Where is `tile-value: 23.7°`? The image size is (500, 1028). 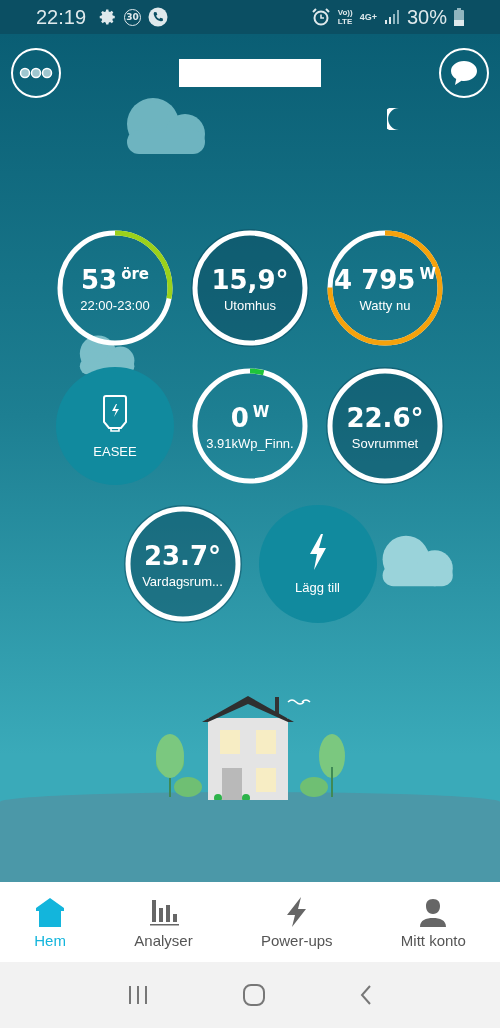
tile-value: 23.7° is located at coordinates (182, 555).